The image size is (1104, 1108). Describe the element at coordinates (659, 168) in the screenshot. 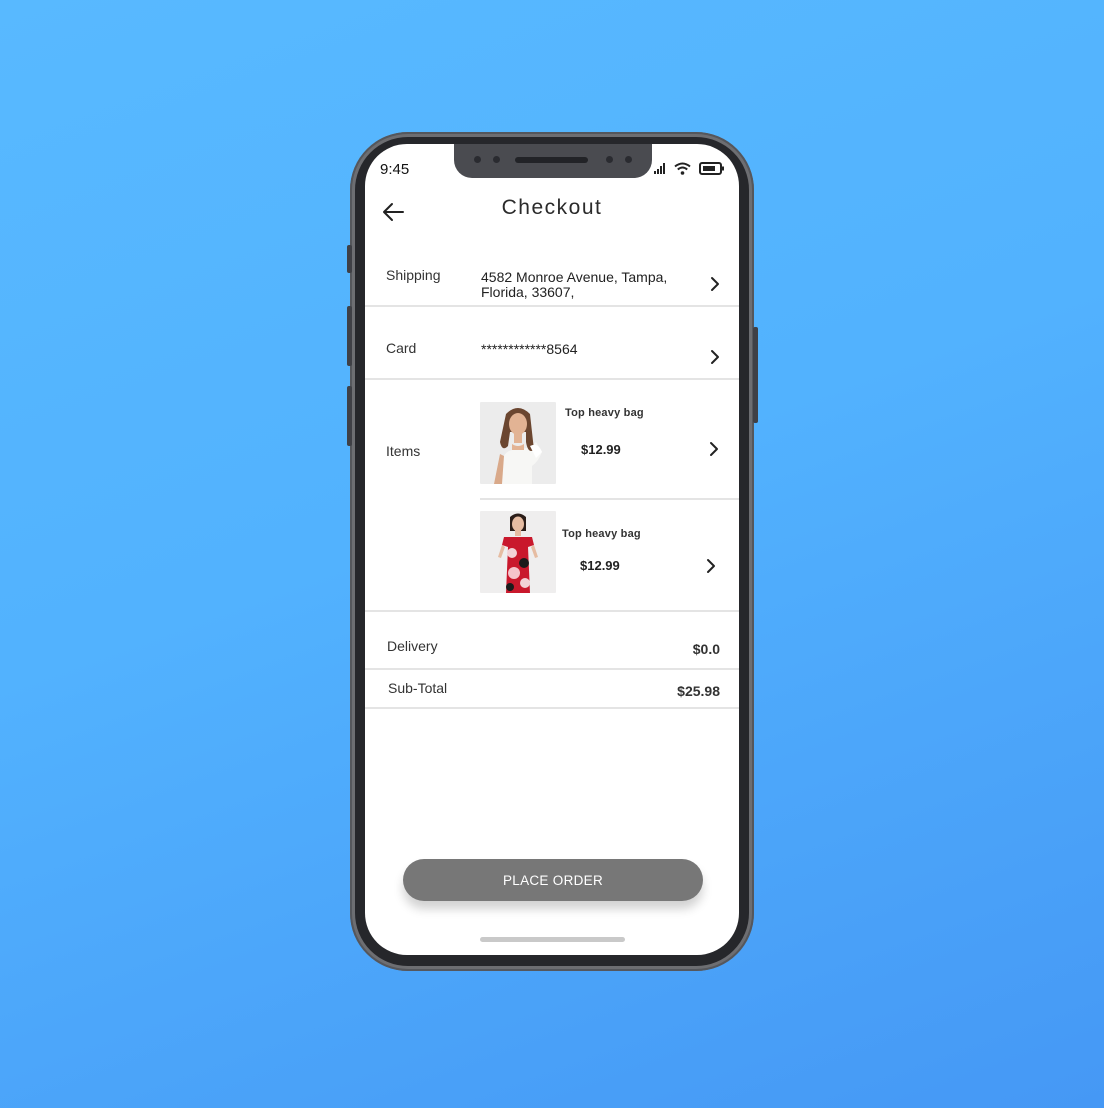

I see `signal-icon` at that location.